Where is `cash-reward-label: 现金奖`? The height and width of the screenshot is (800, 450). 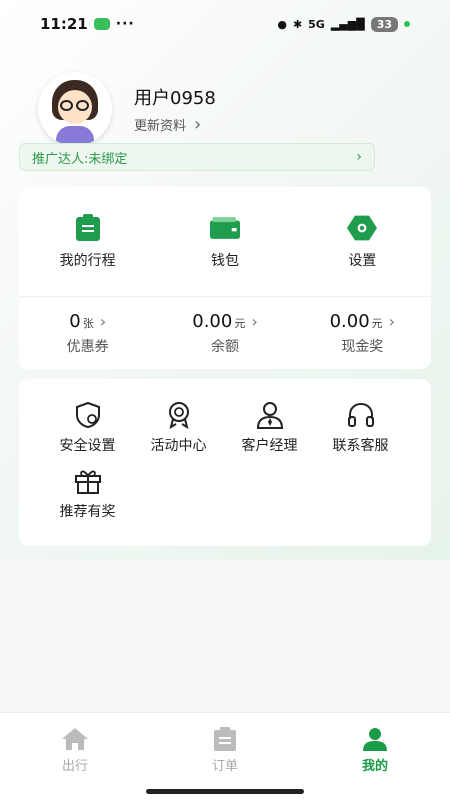 cash-reward-label: 现金奖 is located at coordinates (362, 346).